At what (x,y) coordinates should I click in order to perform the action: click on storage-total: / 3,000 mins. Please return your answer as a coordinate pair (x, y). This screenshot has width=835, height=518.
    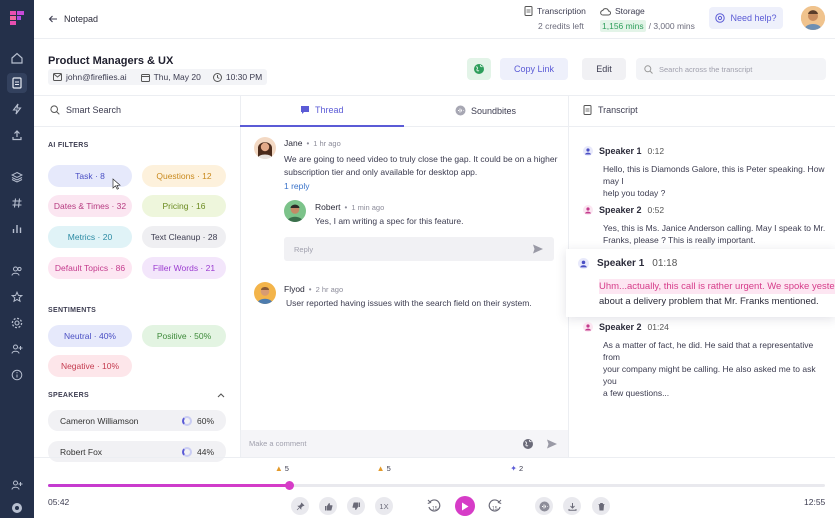
    Looking at the image, I should click on (671, 26).